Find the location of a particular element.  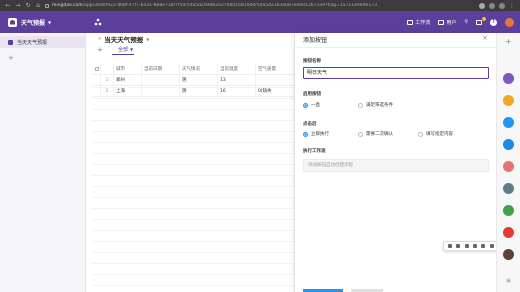

menu-icon: ⋮ is located at coordinates (512, 5).